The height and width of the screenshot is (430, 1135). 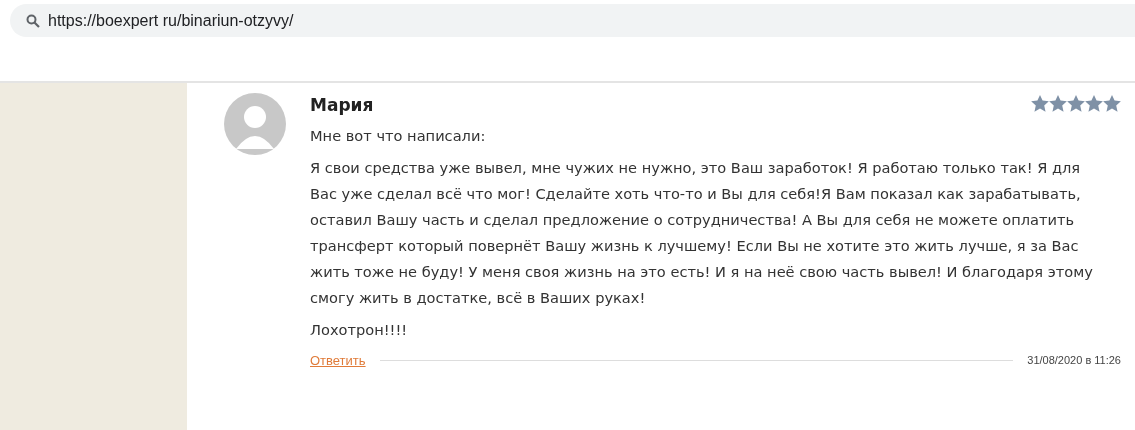 I want to click on comment-date: 31/08/2020 в 11:26, so click(x=1074, y=360).